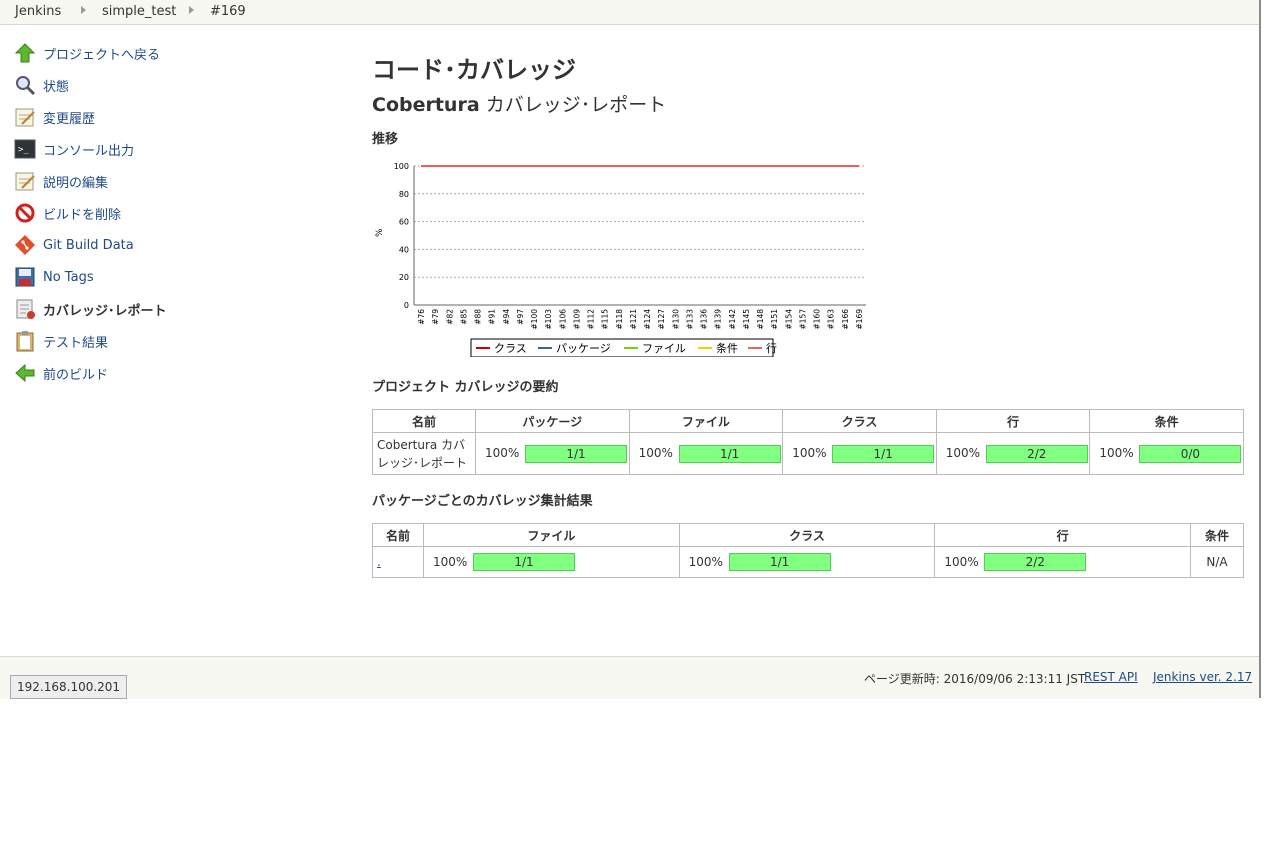  I want to click on x-tick-label: #169, so click(859, 319).